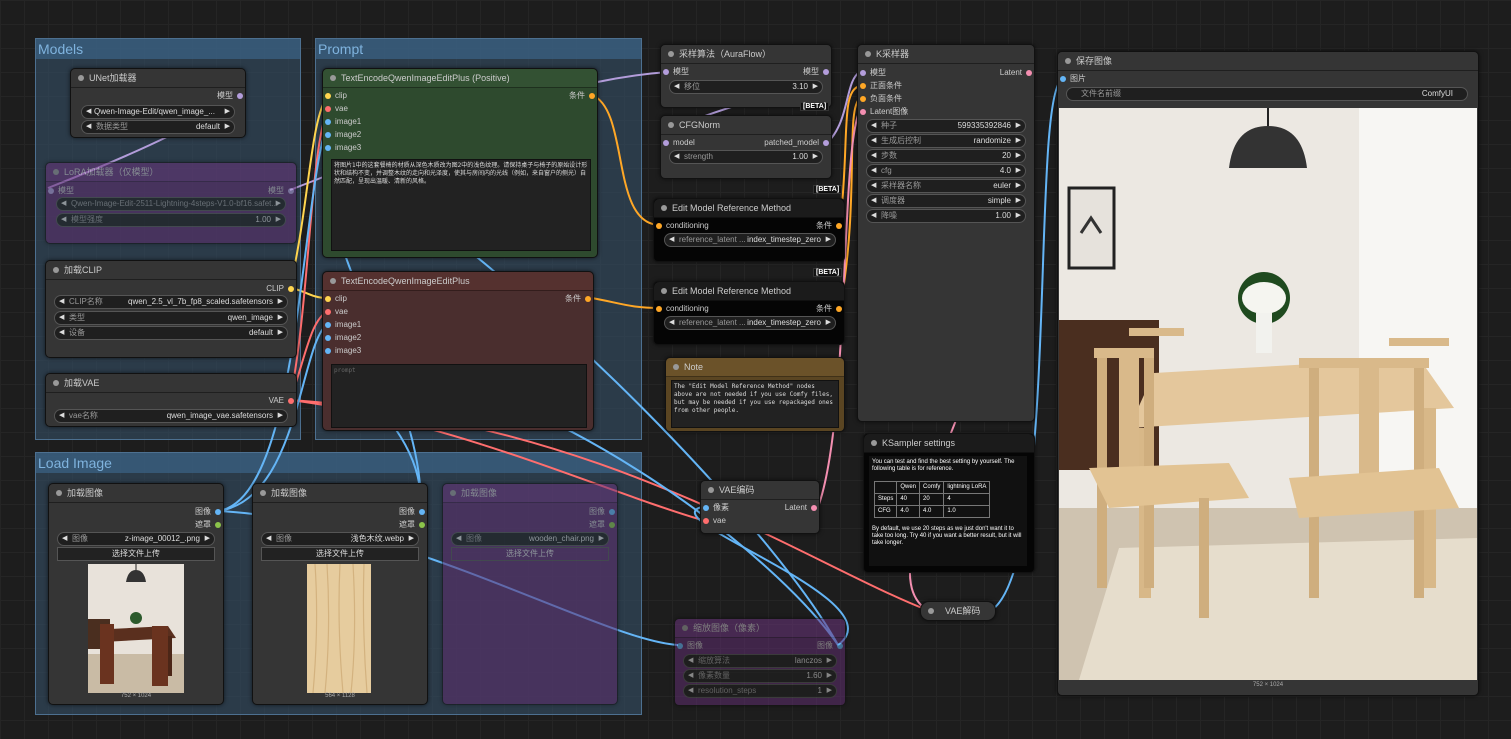 Image resolution: width=1511 pixels, height=739 pixels. Describe the element at coordinates (530, 594) in the screenshot. I see `node-load-image-3: 加载图像 图像 遮罩 ◀ 图像 wooden_chair.png ▶ 选择文件上传` at that location.